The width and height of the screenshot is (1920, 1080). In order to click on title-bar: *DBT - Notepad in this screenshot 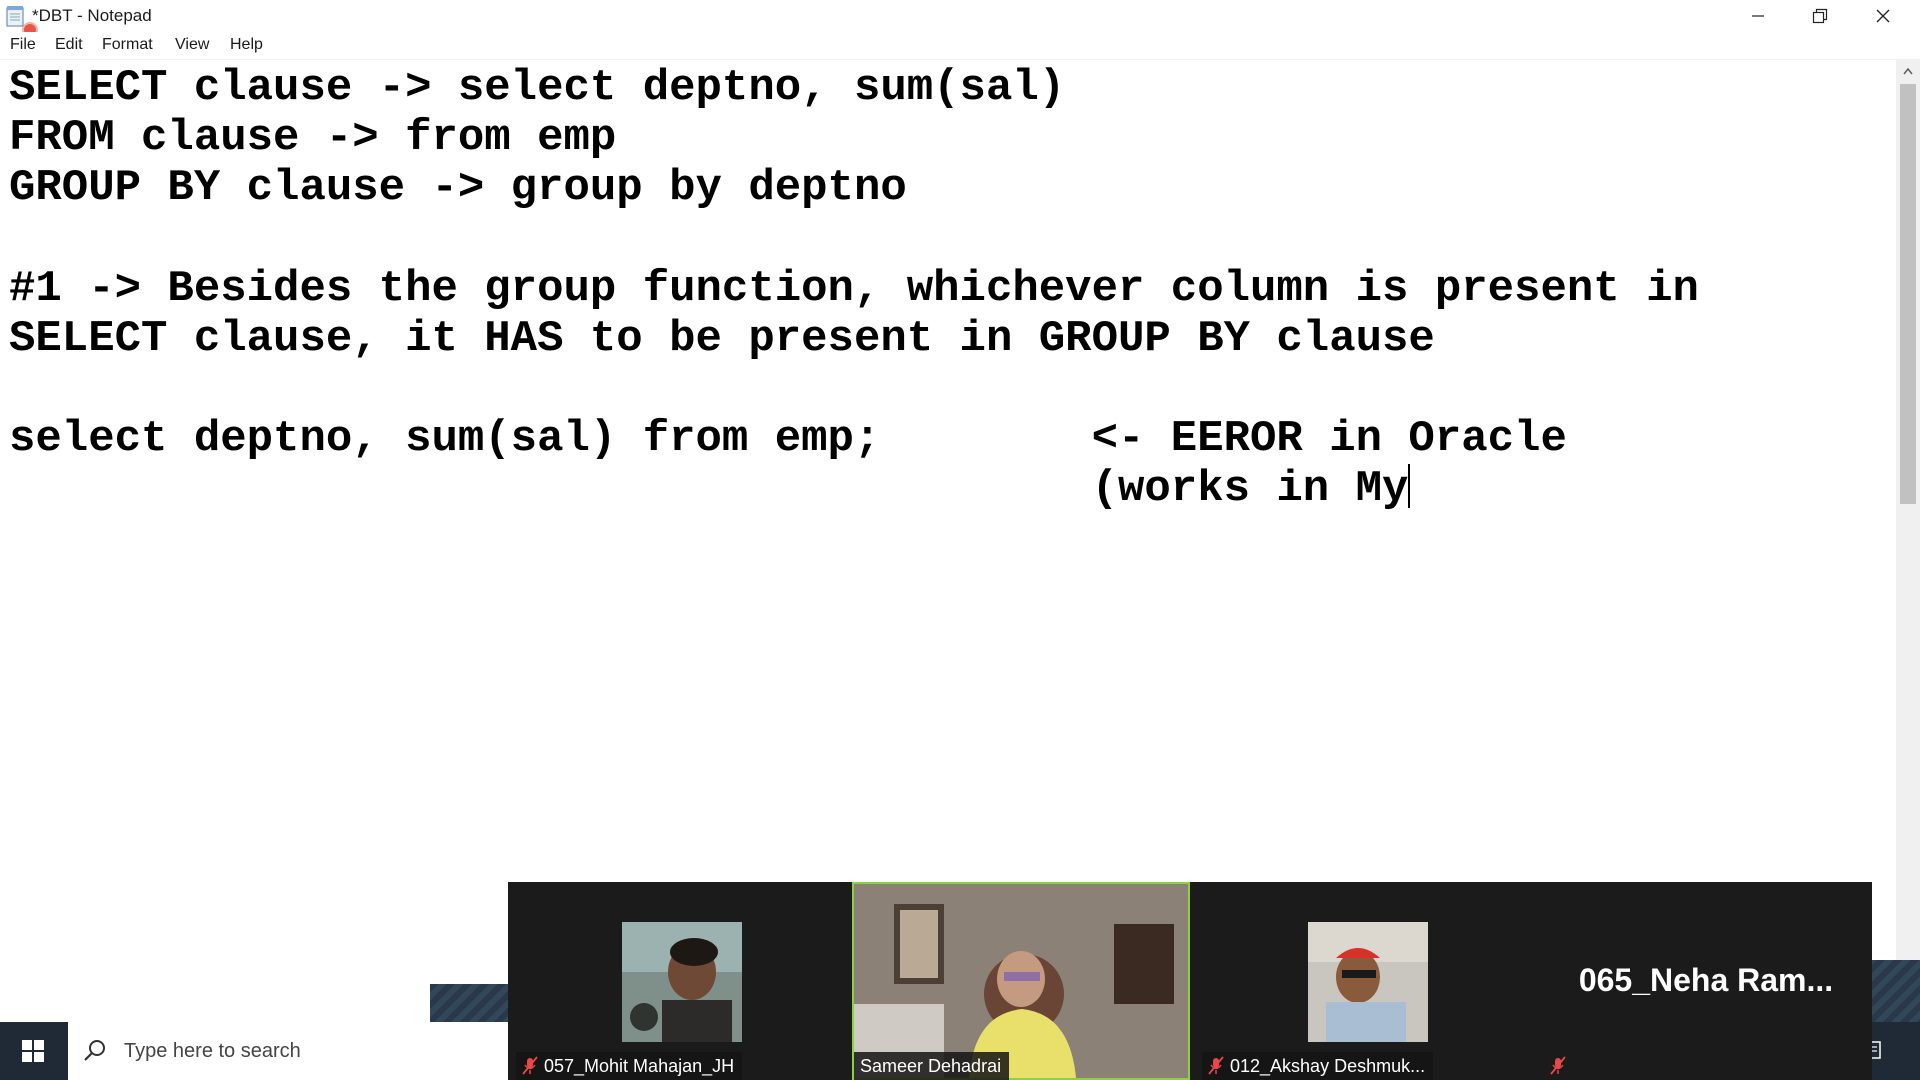, I will do `click(960, 19)`.